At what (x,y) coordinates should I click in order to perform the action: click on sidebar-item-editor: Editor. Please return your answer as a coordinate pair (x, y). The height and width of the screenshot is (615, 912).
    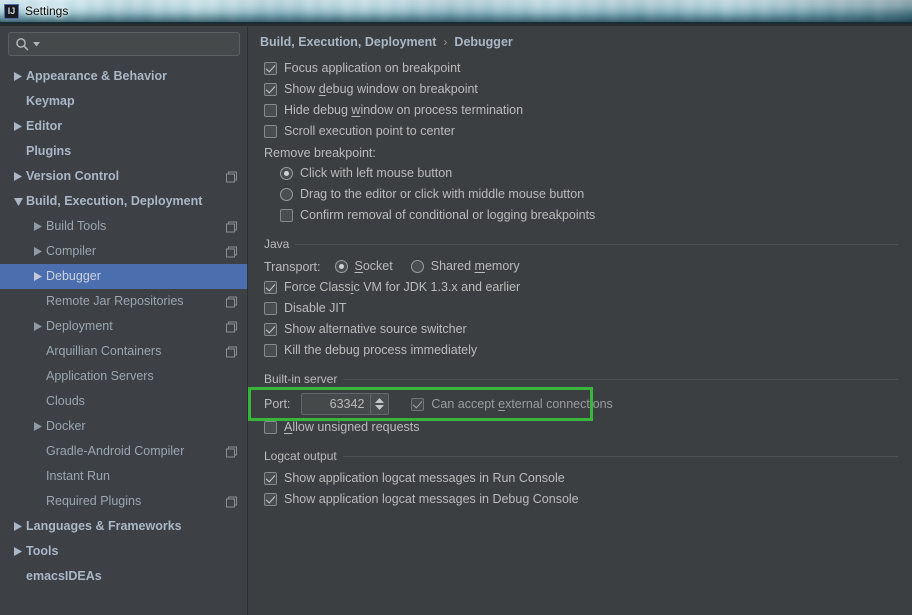
    Looking at the image, I should click on (123, 126).